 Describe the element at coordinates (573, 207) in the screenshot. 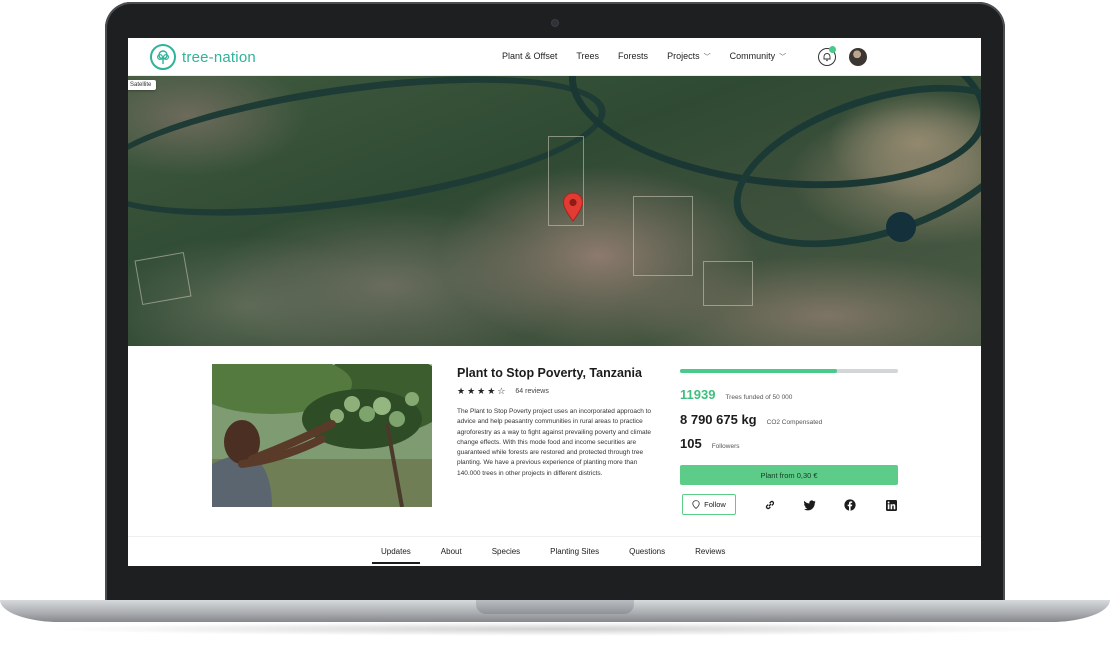

I see `map-pin-icon` at that location.